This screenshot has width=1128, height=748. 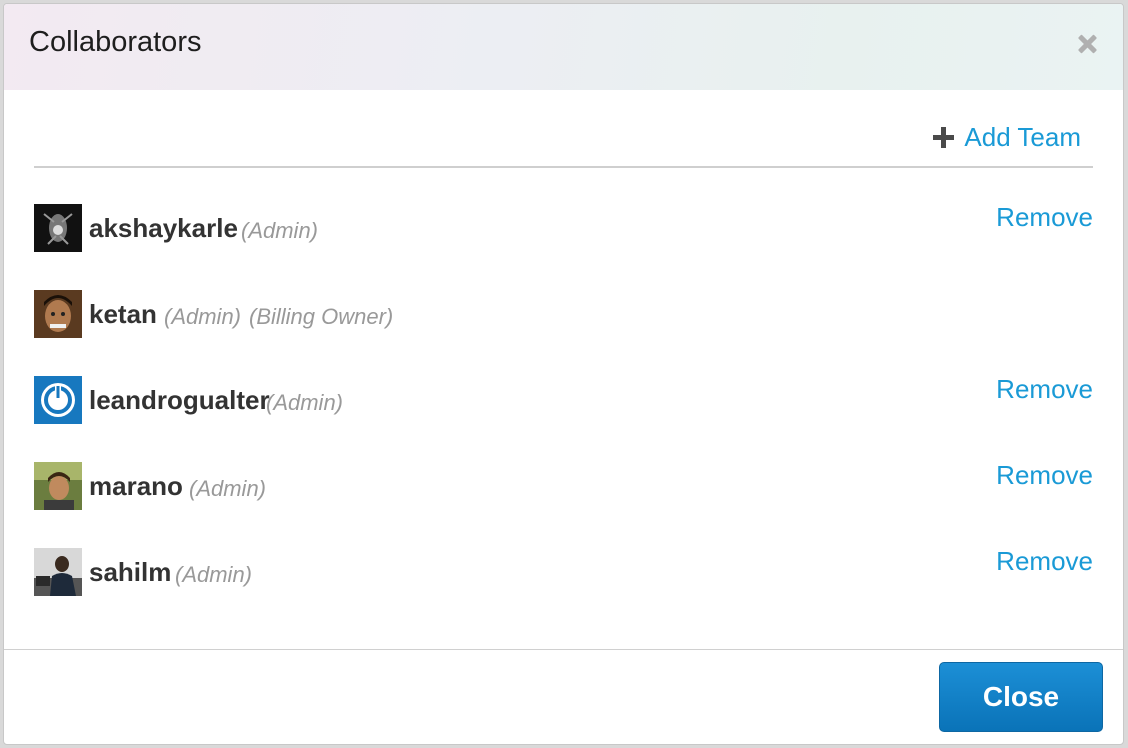 I want to click on collaborator-row: marano (Admin) Remove, so click(x=563, y=504).